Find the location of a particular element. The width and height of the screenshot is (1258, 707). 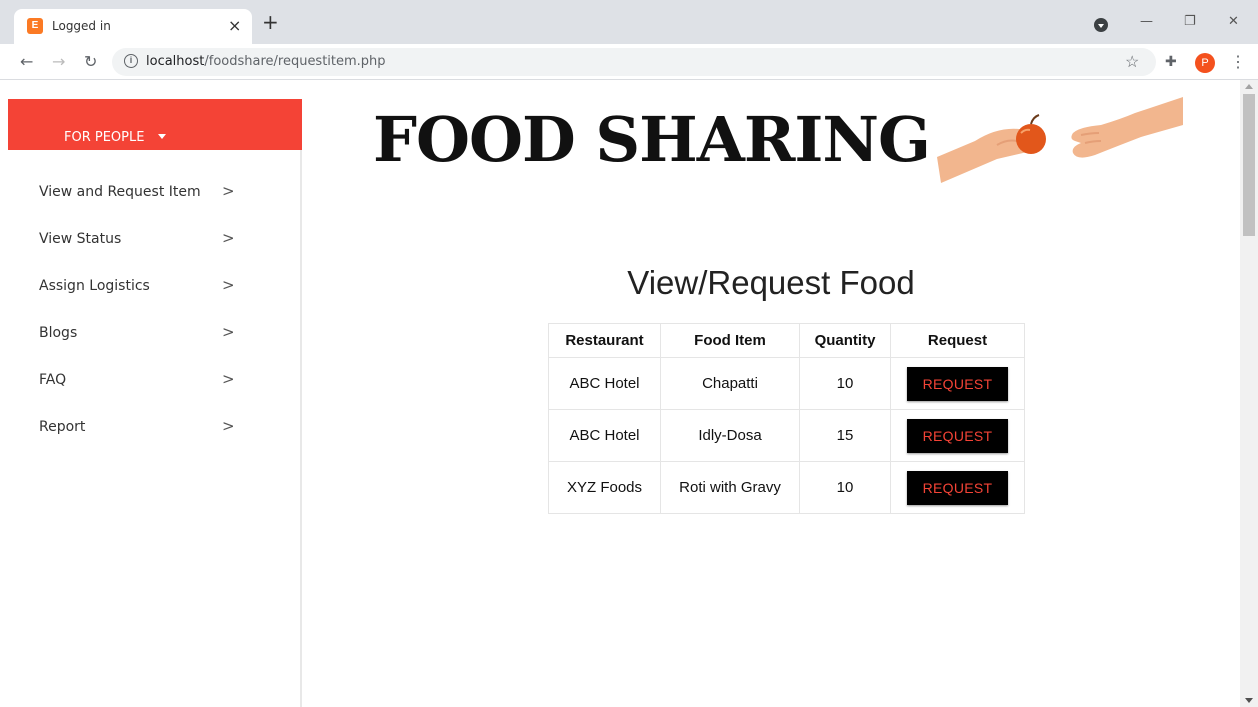

column-header-restaurant: Restaurant is located at coordinates (604, 340).